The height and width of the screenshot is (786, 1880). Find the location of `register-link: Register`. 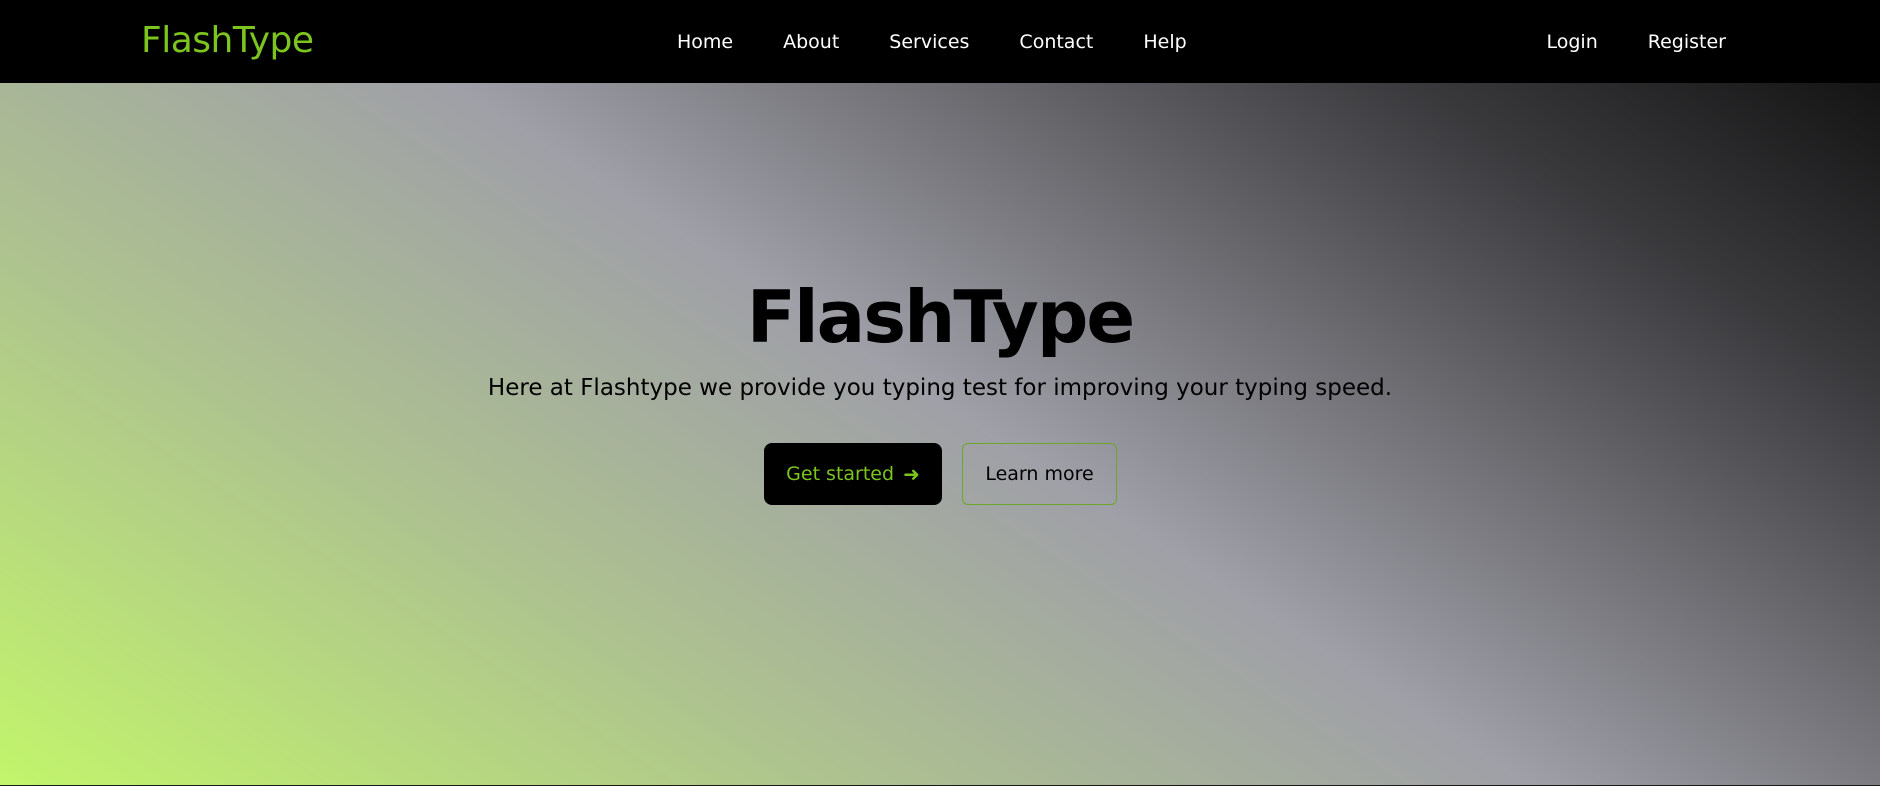

register-link: Register is located at coordinates (1687, 42).